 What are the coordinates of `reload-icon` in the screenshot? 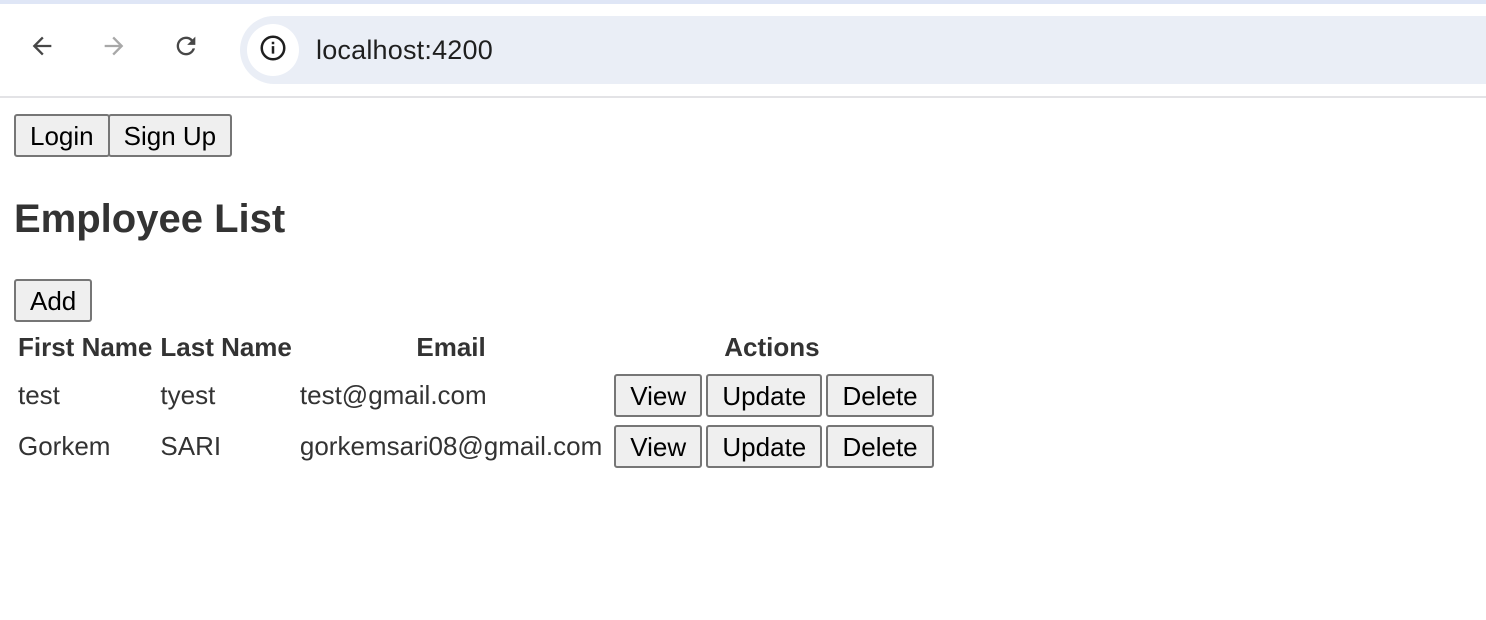 It's located at (186, 48).